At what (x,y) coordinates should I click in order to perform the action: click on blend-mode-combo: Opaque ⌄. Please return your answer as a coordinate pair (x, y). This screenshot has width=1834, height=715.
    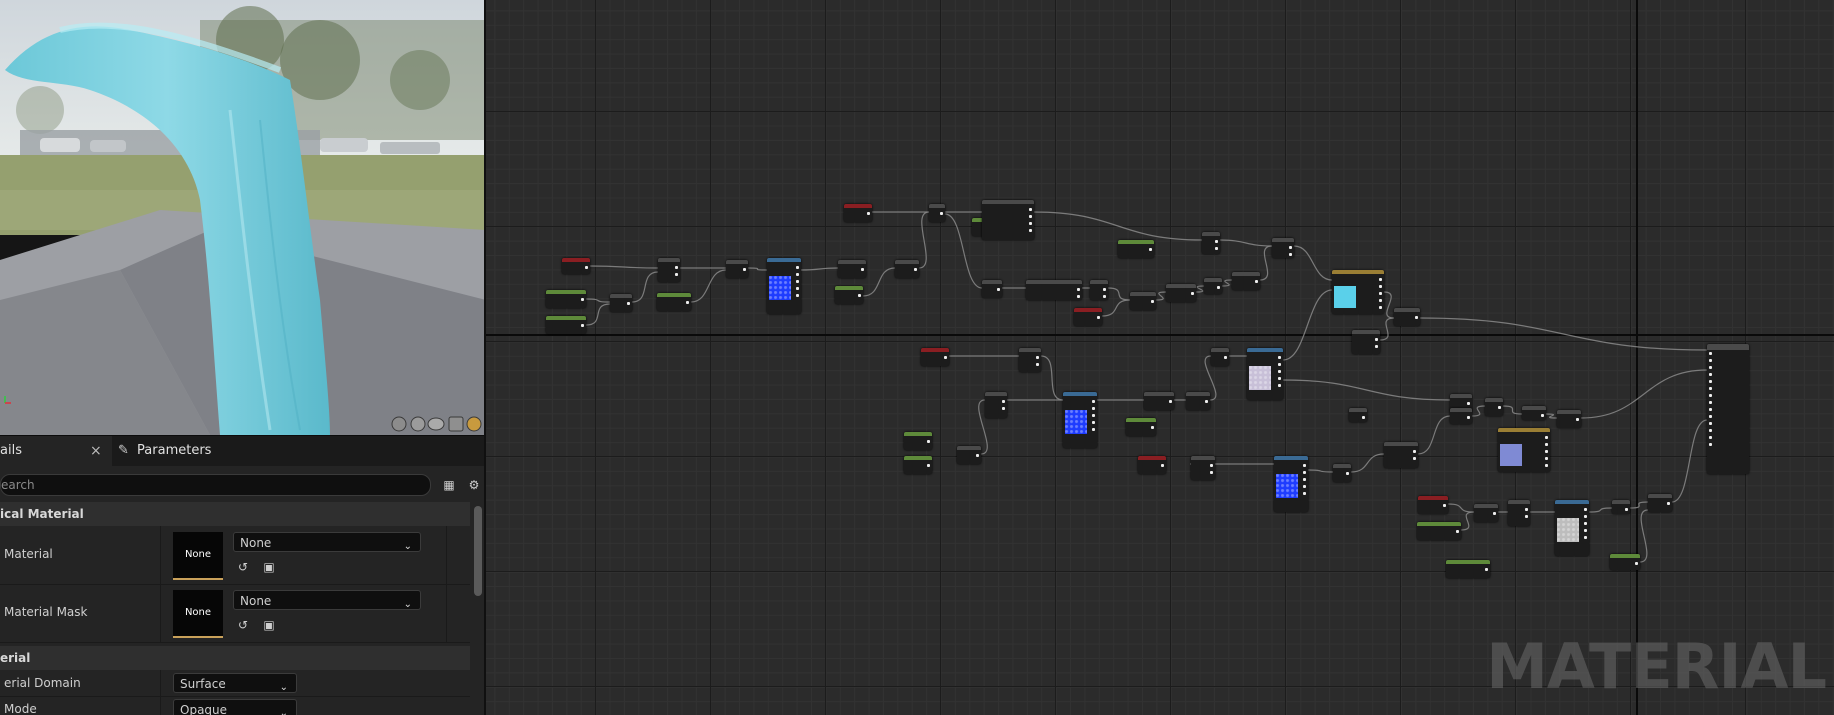
    Looking at the image, I should click on (235, 707).